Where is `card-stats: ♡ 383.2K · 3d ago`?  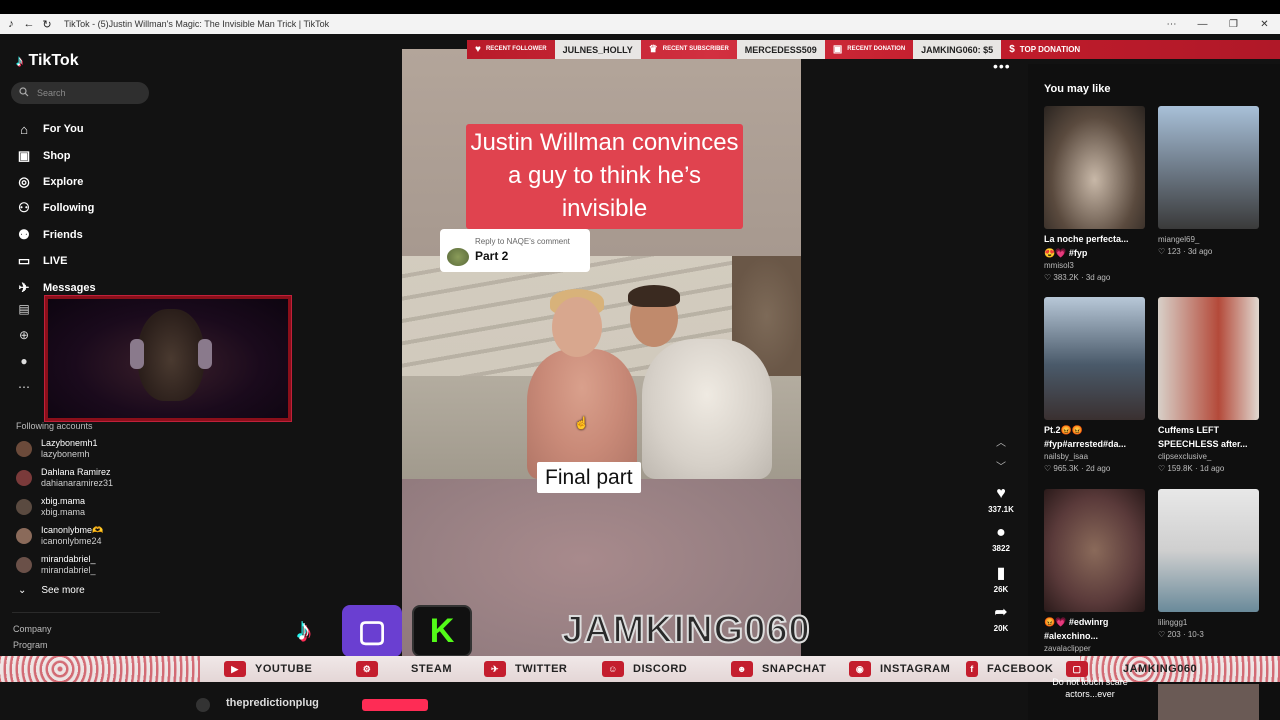
card-stats: ♡ 383.2K · 3d ago is located at coordinates (1077, 277).